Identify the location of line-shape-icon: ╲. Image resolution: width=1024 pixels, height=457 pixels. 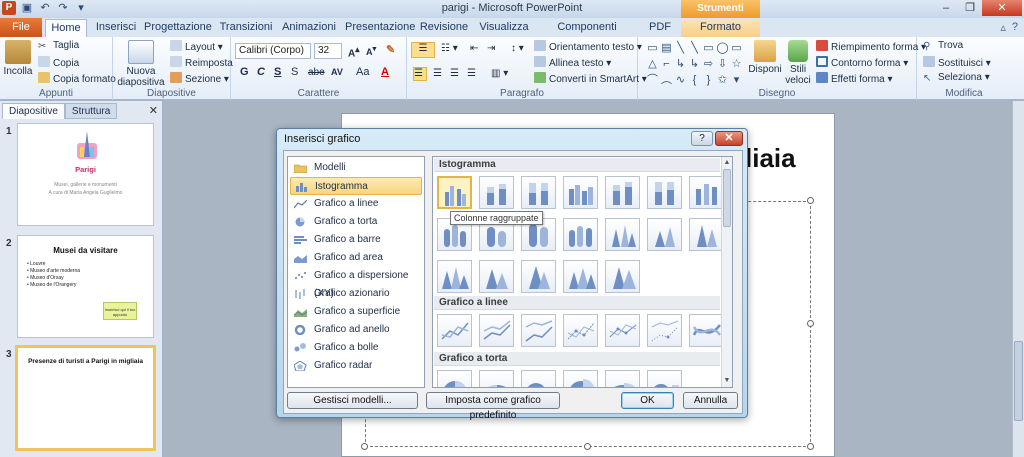
(680, 48).